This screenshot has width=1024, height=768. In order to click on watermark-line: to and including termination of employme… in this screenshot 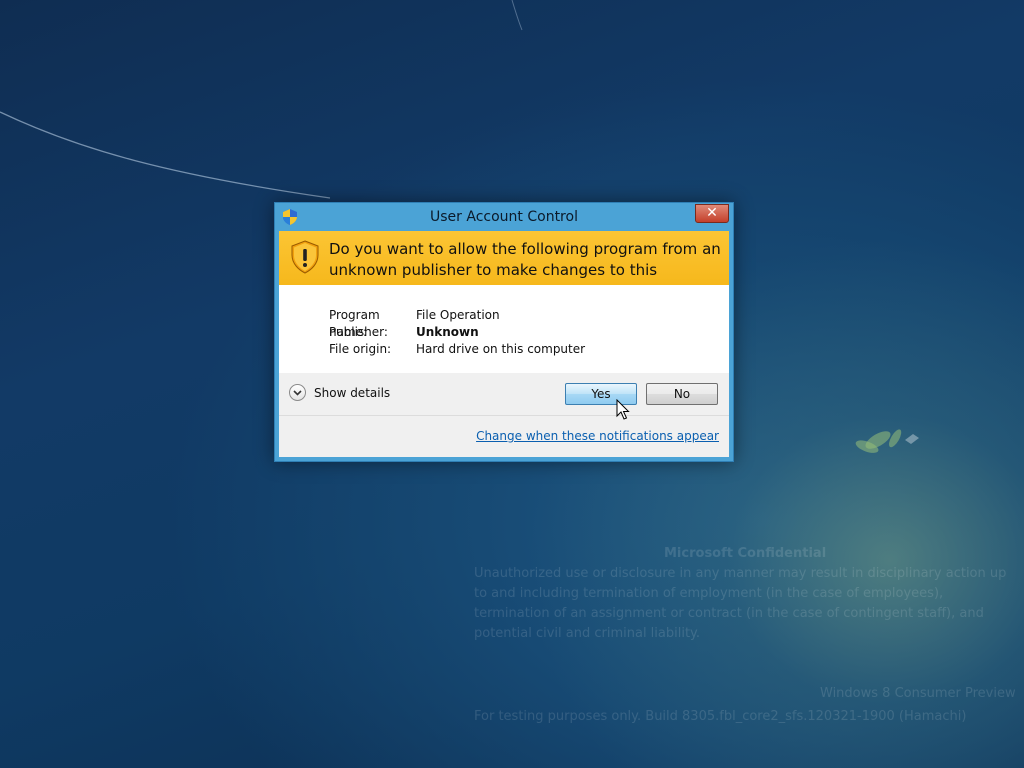, I will do `click(709, 593)`.